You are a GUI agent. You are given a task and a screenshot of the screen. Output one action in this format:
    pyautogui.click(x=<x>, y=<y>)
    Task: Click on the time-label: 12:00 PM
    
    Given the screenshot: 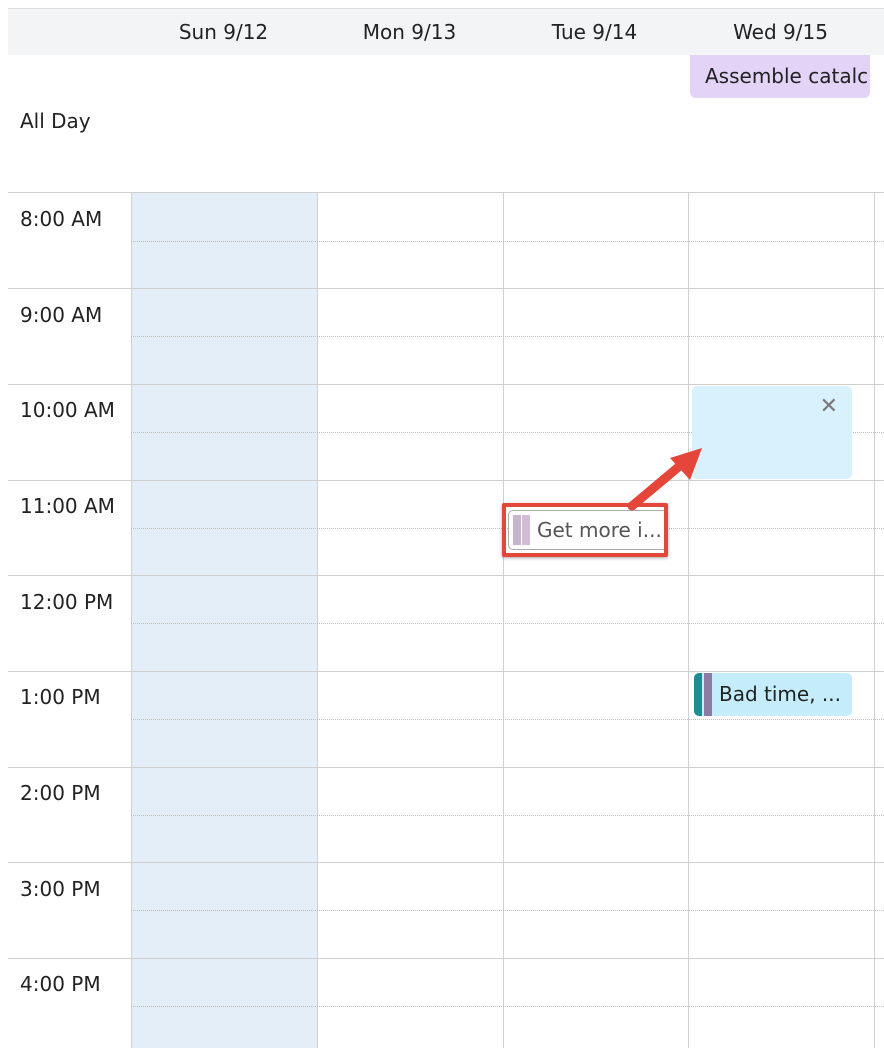 What is the action you would take?
    pyautogui.click(x=67, y=602)
    